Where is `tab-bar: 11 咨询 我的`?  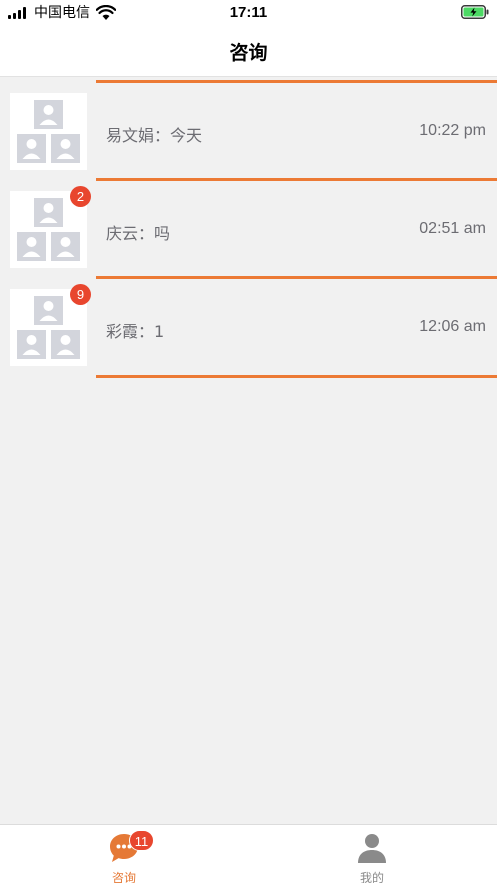
tab-bar: 11 咨询 我的 is located at coordinates (248, 853).